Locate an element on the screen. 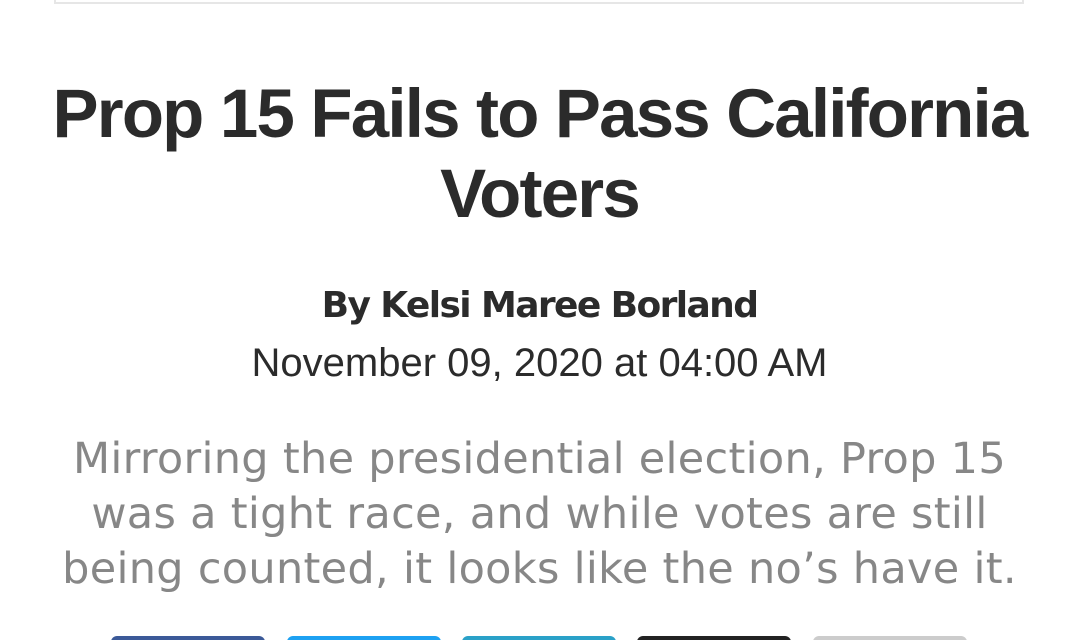 This screenshot has height=640, width=1079. twitter-share-button is located at coordinates (364, 638).